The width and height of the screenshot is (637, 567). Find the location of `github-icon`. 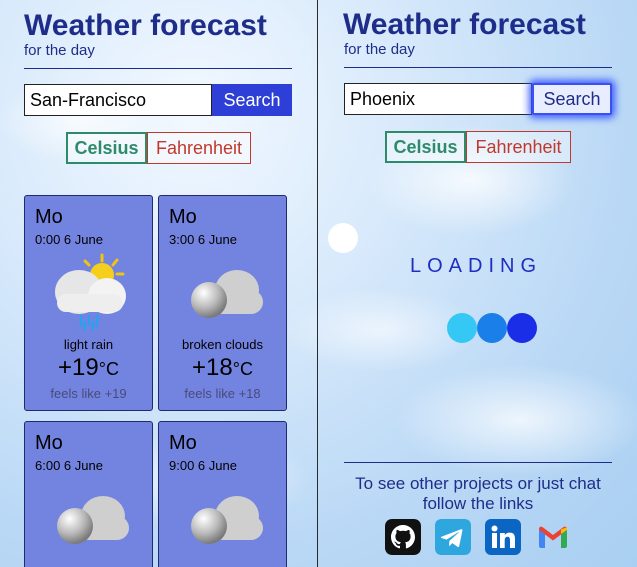

github-icon is located at coordinates (403, 537).